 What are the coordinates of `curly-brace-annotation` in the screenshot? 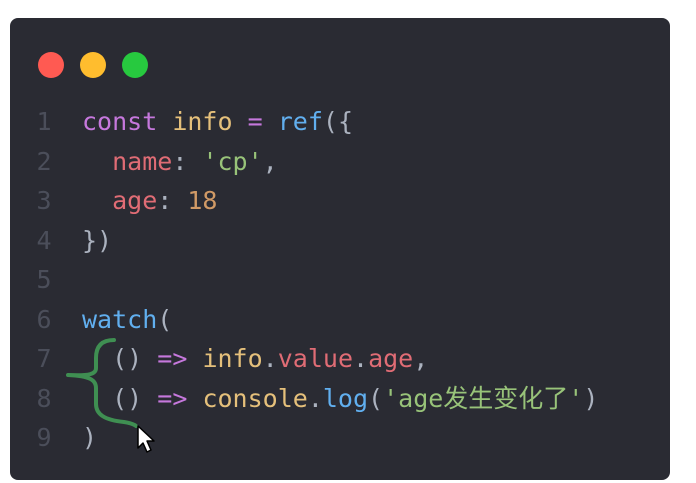 It's located at (102, 383).